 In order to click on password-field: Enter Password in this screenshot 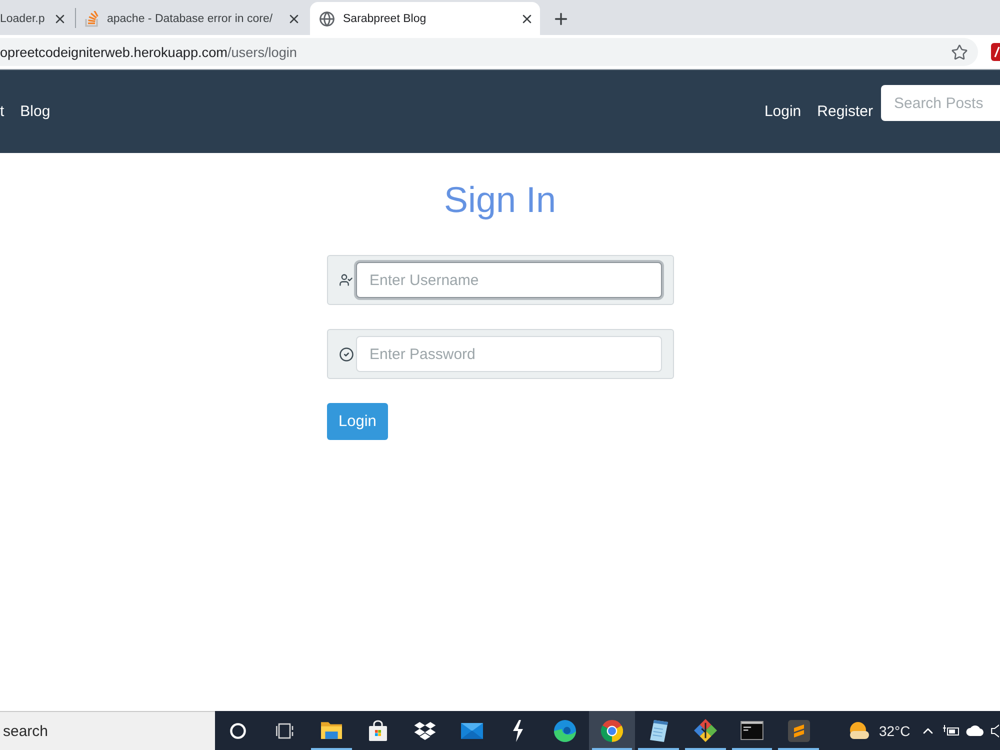, I will do `click(509, 354)`.